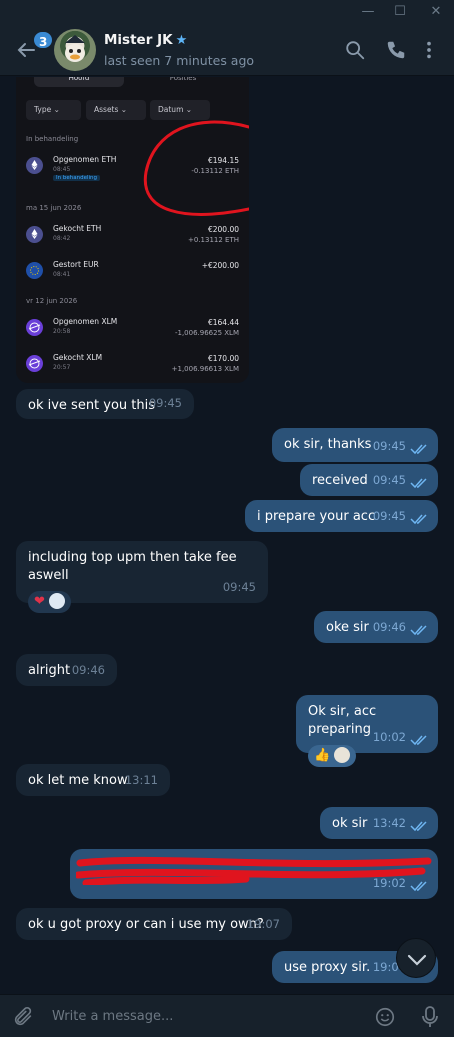 The image size is (454, 1037). Describe the element at coordinates (400, 12) in the screenshot. I see `maximize-button: ☐` at that location.